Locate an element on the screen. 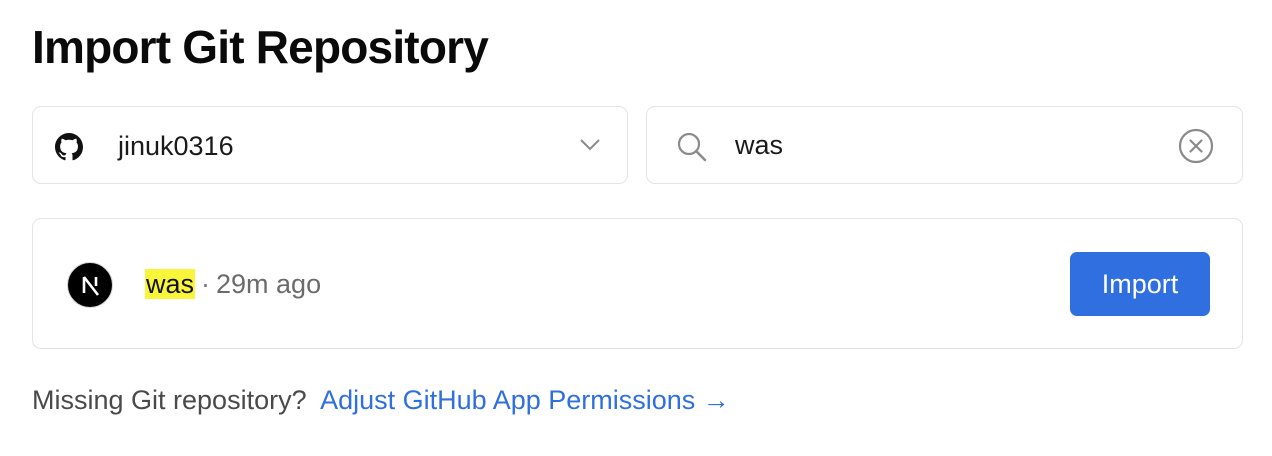 This screenshot has height=456, width=1272. clear-search-icon is located at coordinates (1196, 146).